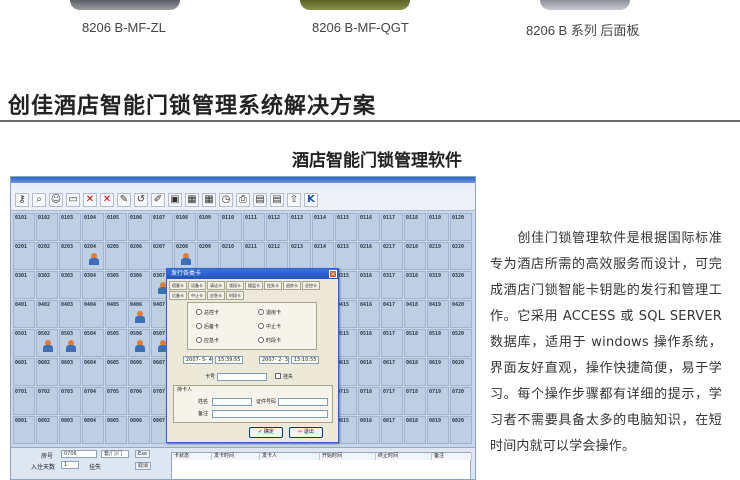  What do you see at coordinates (116, 430) in the screenshot?
I see `room-0805: 0805` at bounding box center [116, 430].